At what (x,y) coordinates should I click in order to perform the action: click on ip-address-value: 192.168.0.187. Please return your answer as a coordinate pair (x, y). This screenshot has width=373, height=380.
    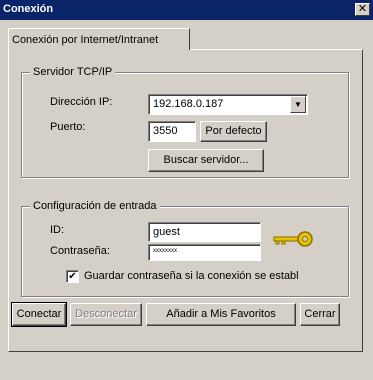
    Looking at the image, I should click on (188, 104).